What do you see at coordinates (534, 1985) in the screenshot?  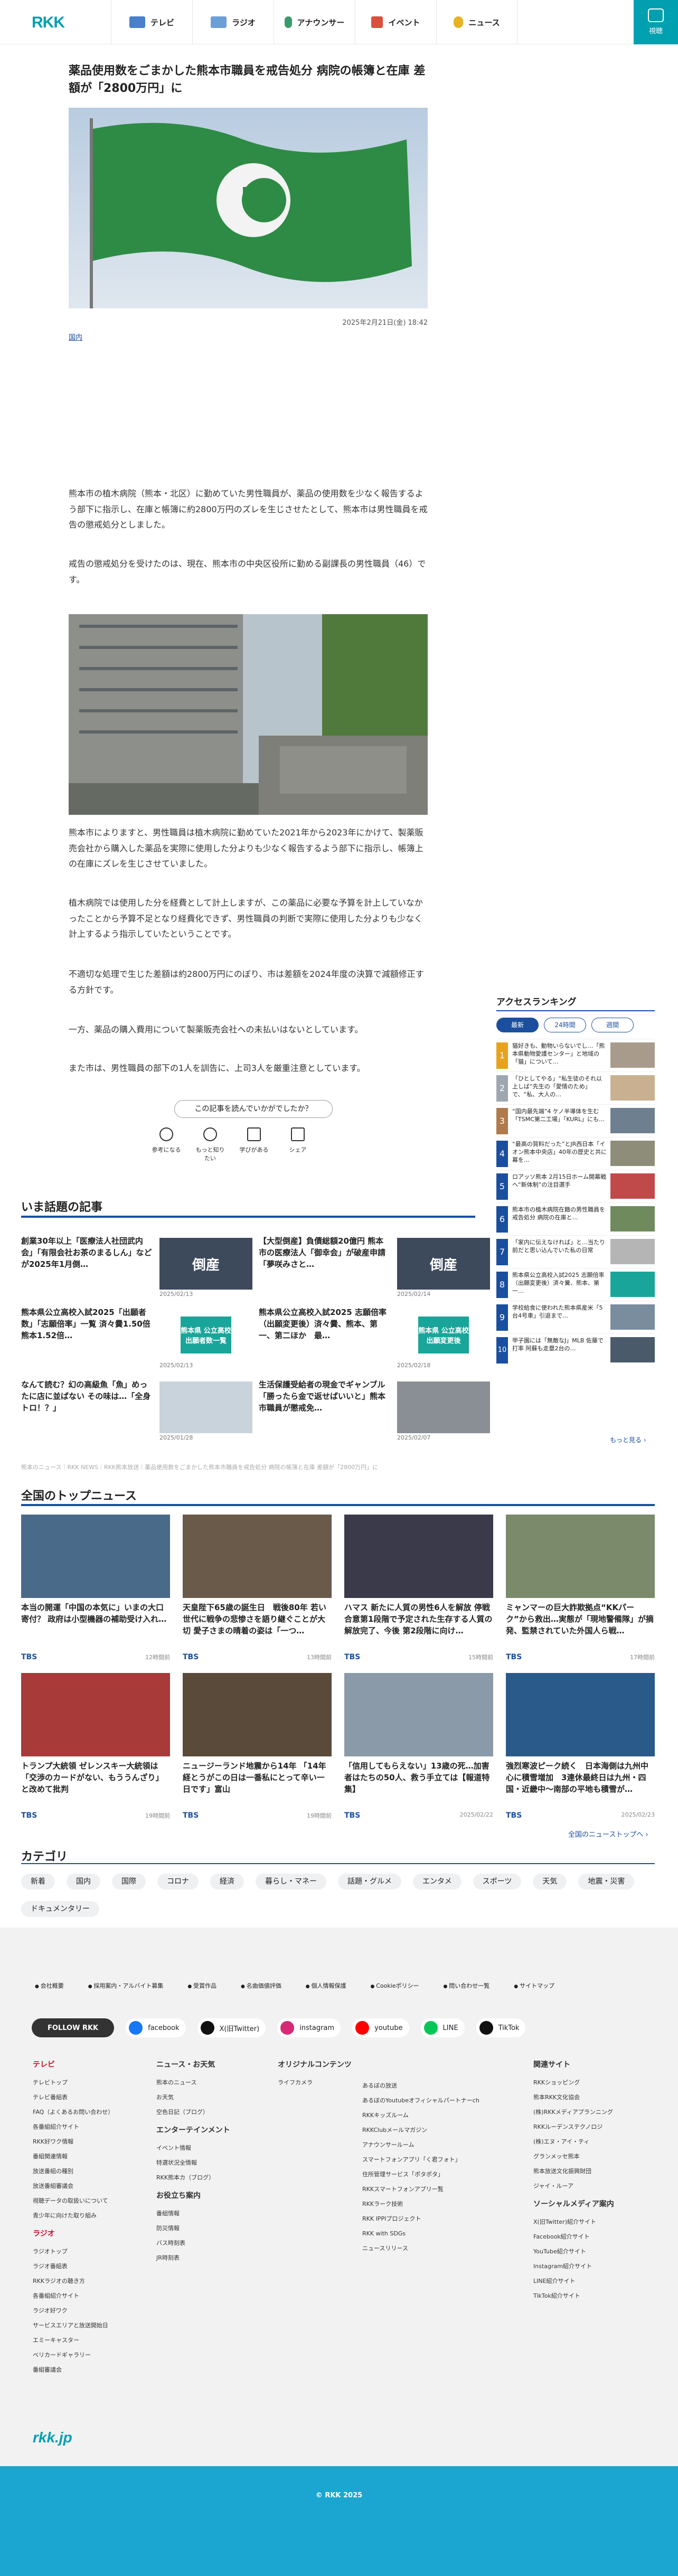 I see `footer-link: サイトマップ` at bounding box center [534, 1985].